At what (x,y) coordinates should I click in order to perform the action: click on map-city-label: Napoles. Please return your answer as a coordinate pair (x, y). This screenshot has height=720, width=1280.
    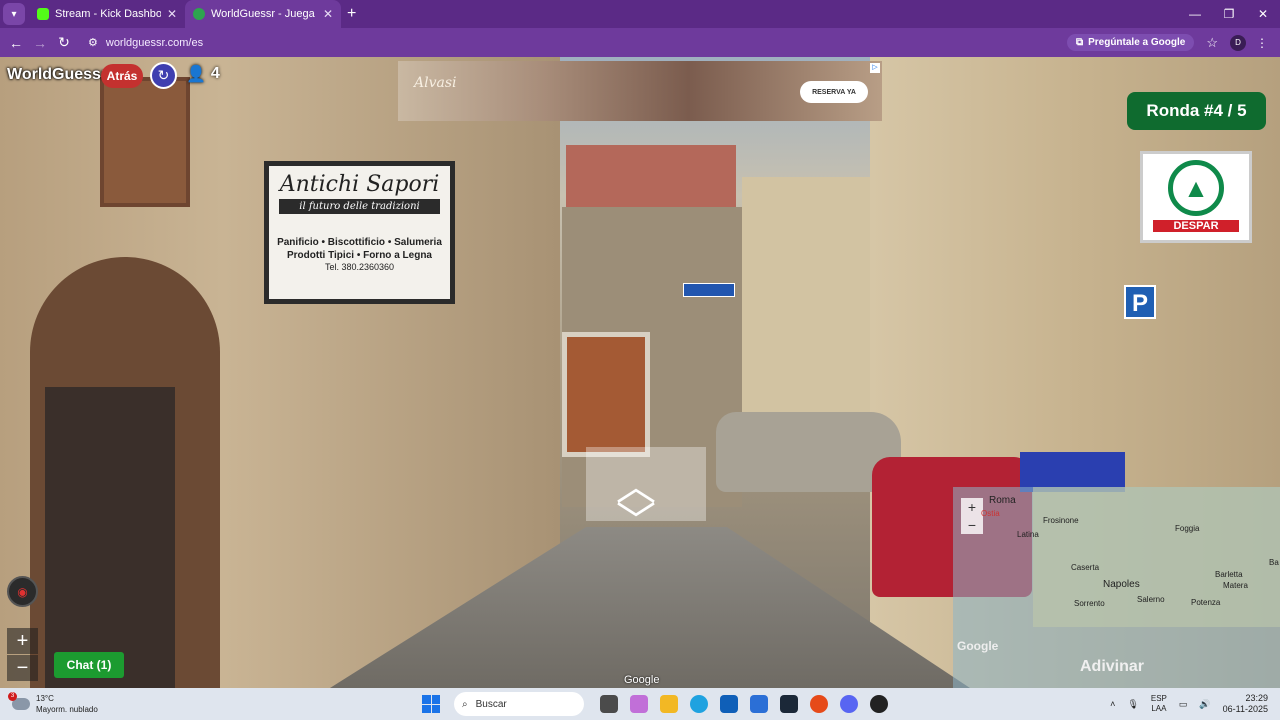
    Looking at the image, I should click on (1121, 584).